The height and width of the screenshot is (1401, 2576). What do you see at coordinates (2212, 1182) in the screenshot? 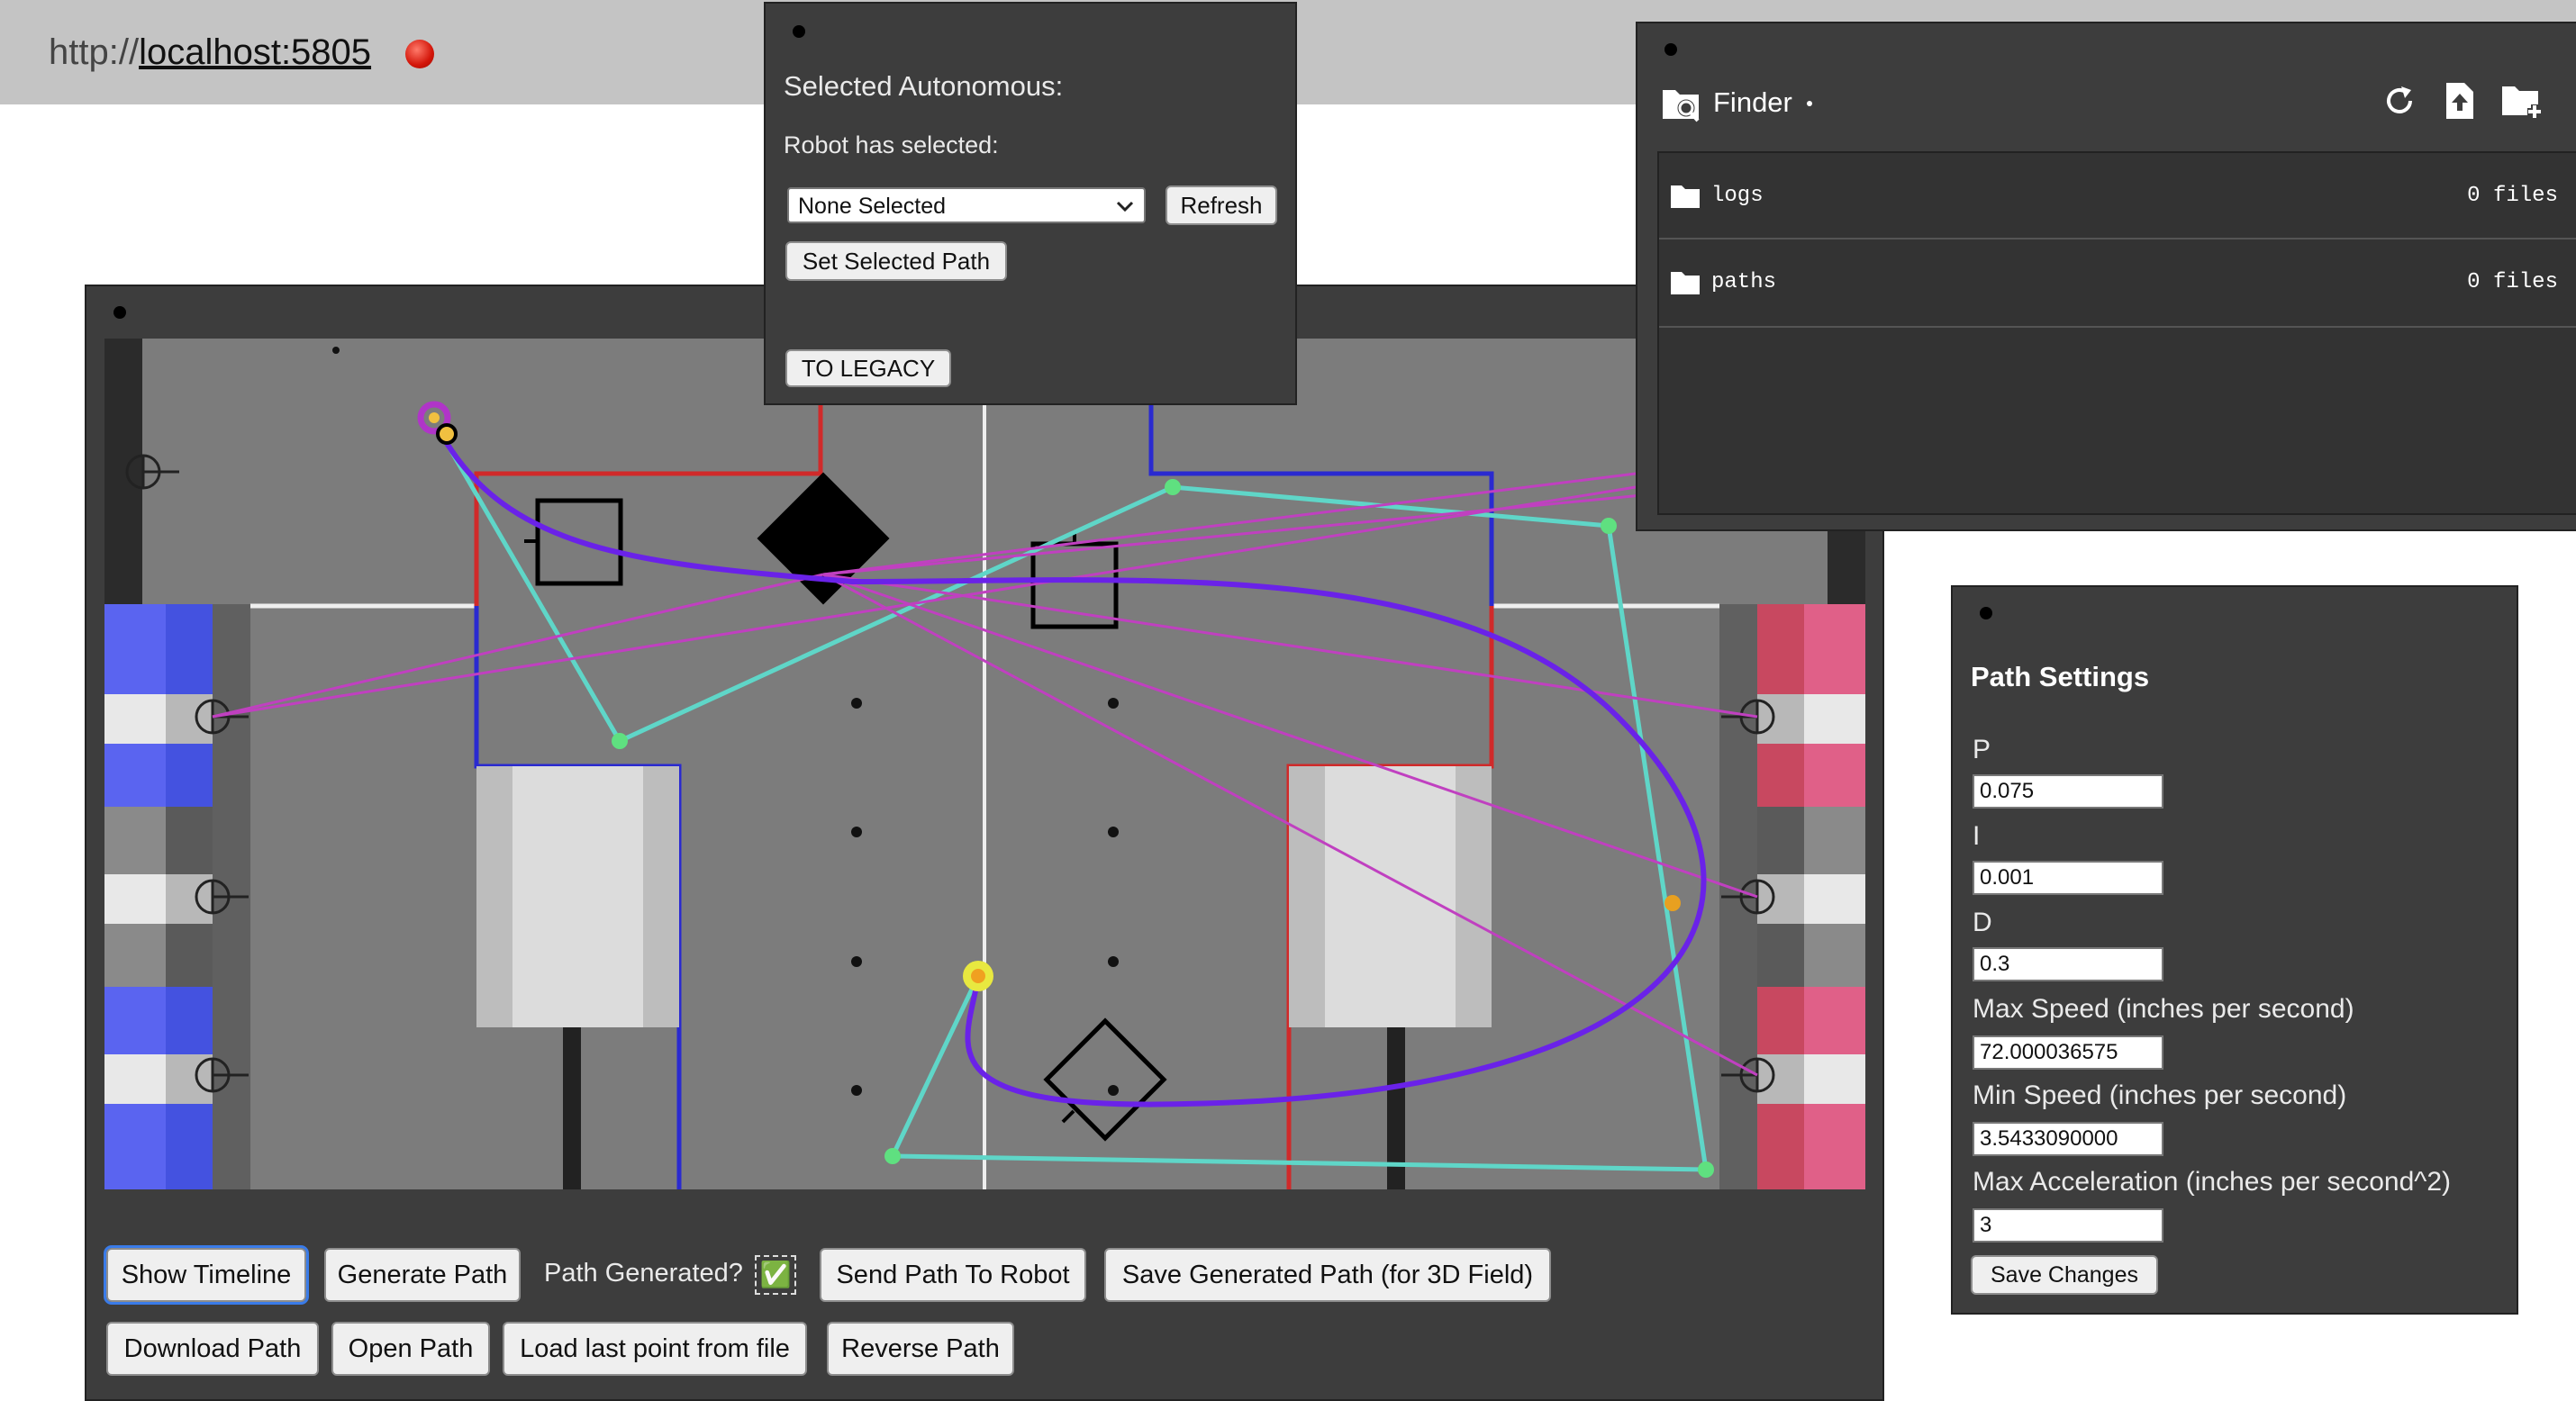
I see `max-acceleration-label: Max Acceleration (inches per second^2)` at bounding box center [2212, 1182].